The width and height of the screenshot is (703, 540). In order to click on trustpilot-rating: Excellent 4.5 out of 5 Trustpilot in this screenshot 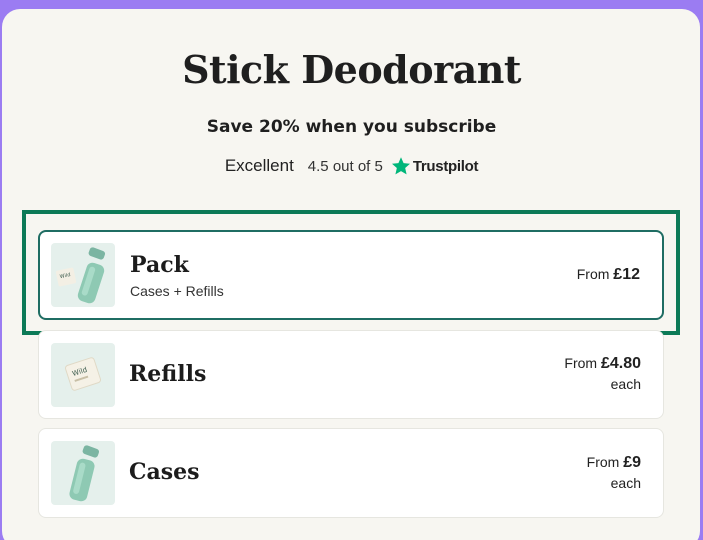, I will do `click(351, 166)`.